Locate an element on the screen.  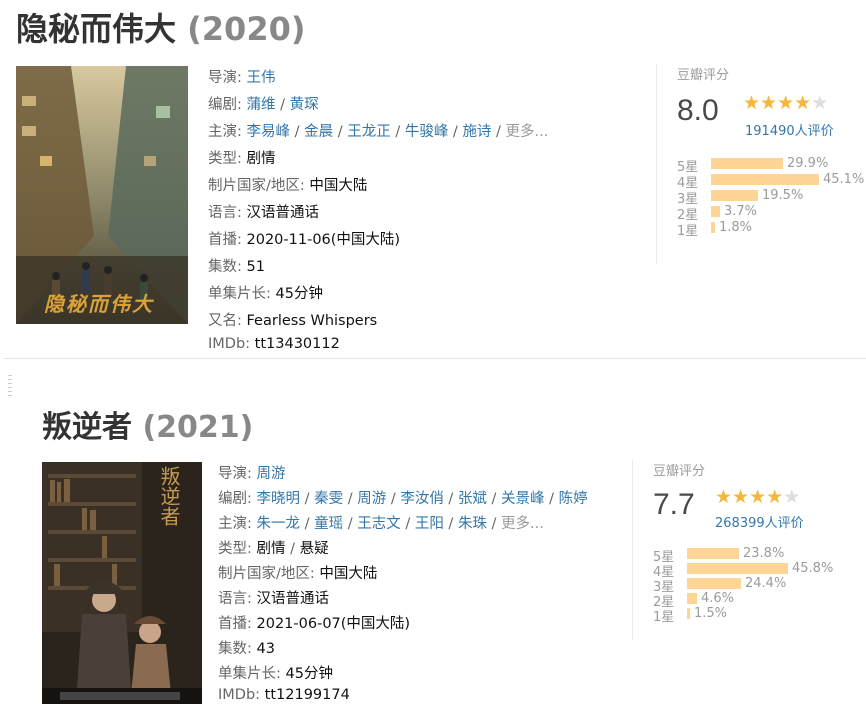
rating-bar-percent: 4.6% is located at coordinates (718, 598).